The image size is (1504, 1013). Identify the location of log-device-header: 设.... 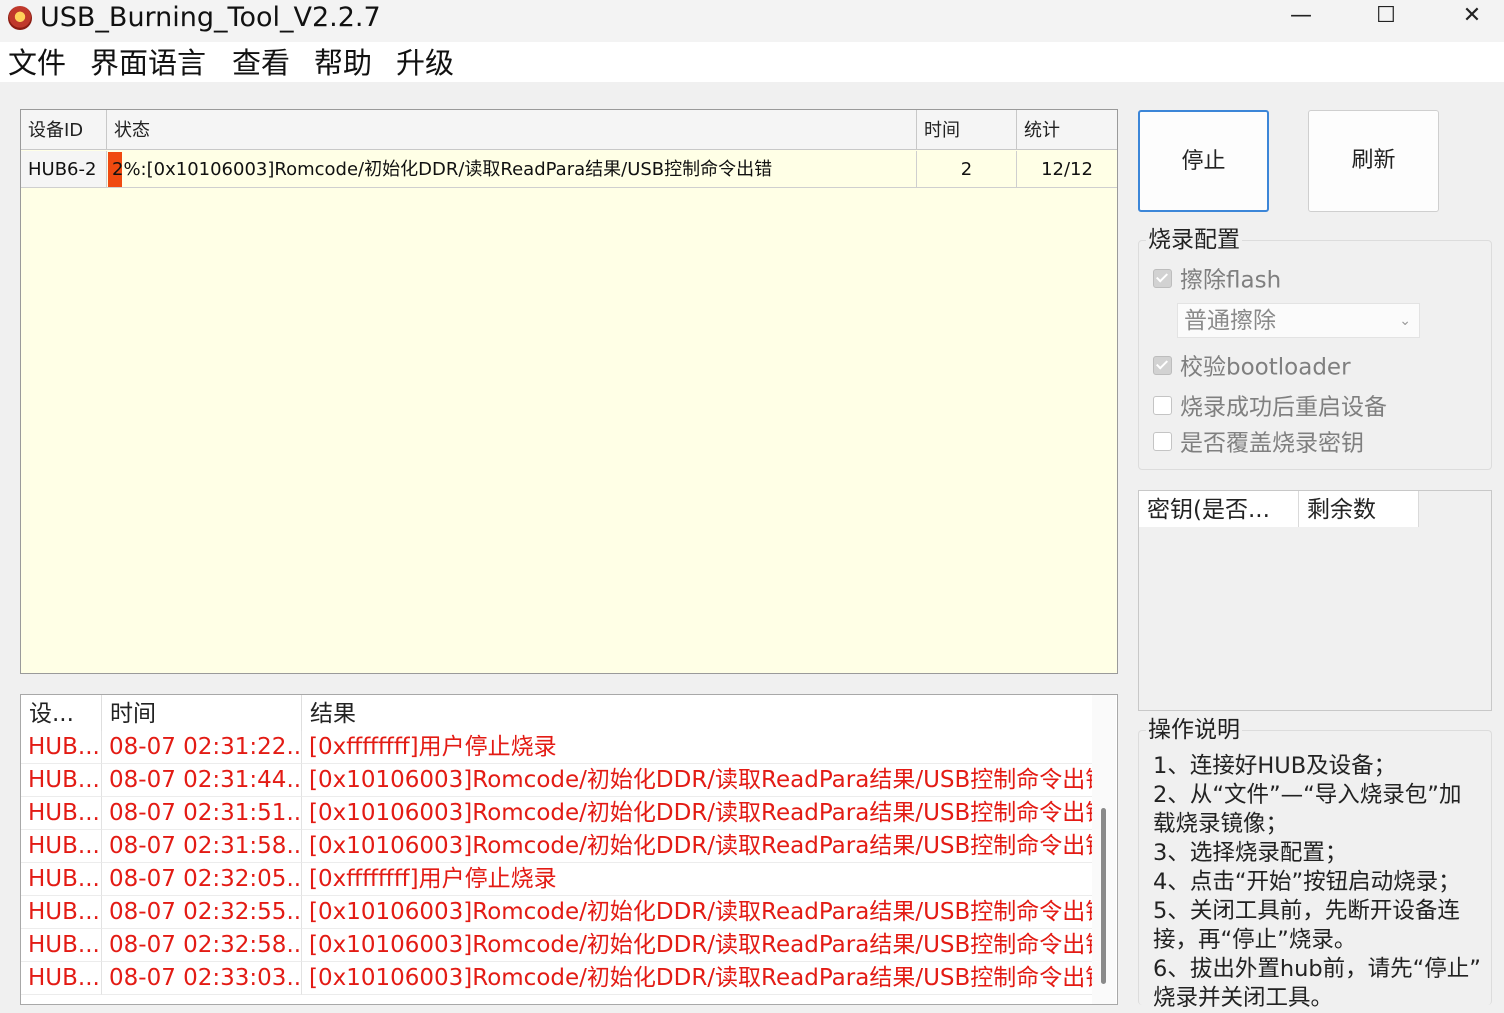
(61, 713).